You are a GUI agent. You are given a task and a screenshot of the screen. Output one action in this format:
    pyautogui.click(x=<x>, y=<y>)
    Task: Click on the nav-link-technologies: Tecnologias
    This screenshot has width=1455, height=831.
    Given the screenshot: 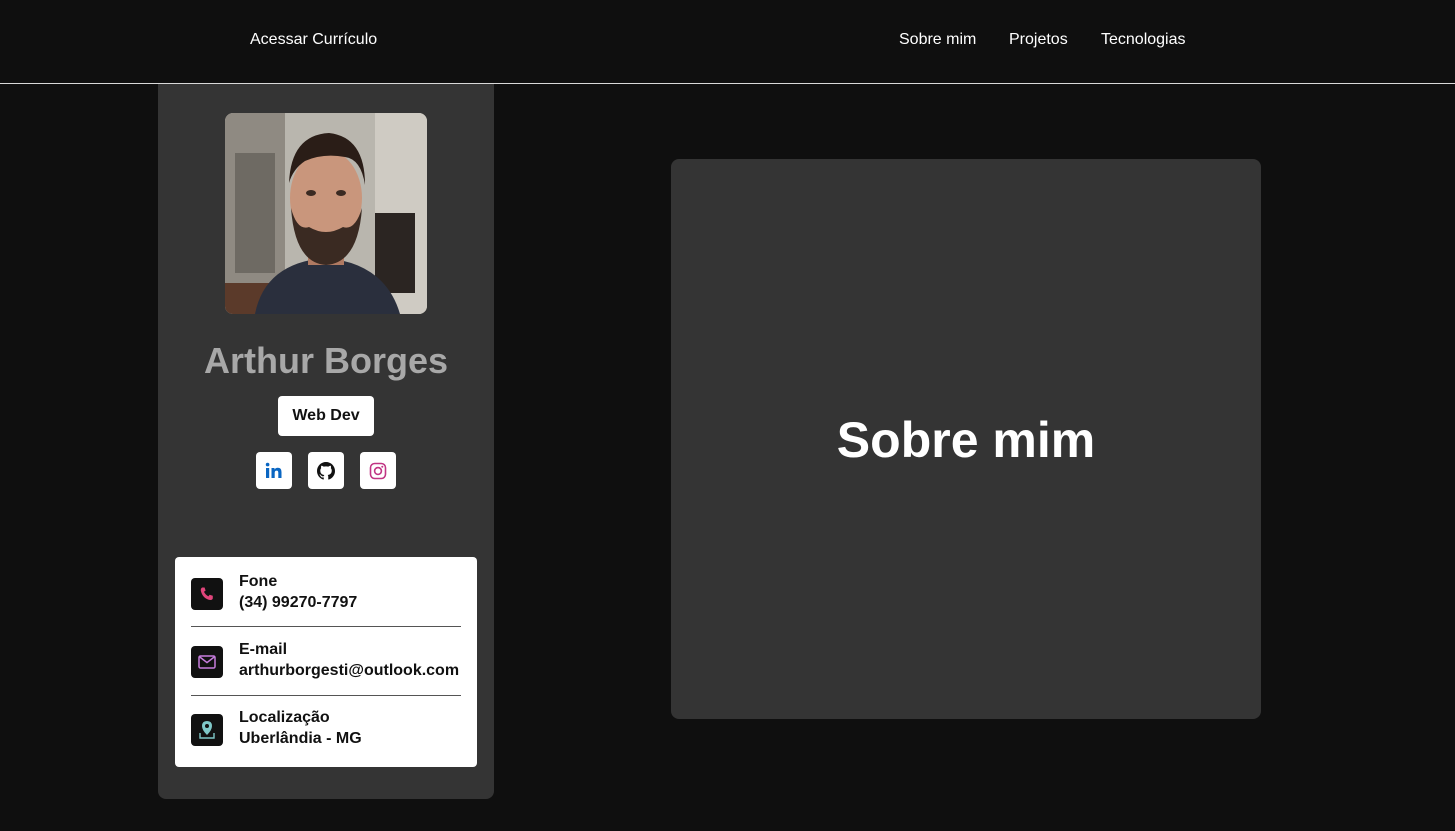 What is the action you would take?
    pyautogui.click(x=1143, y=40)
    